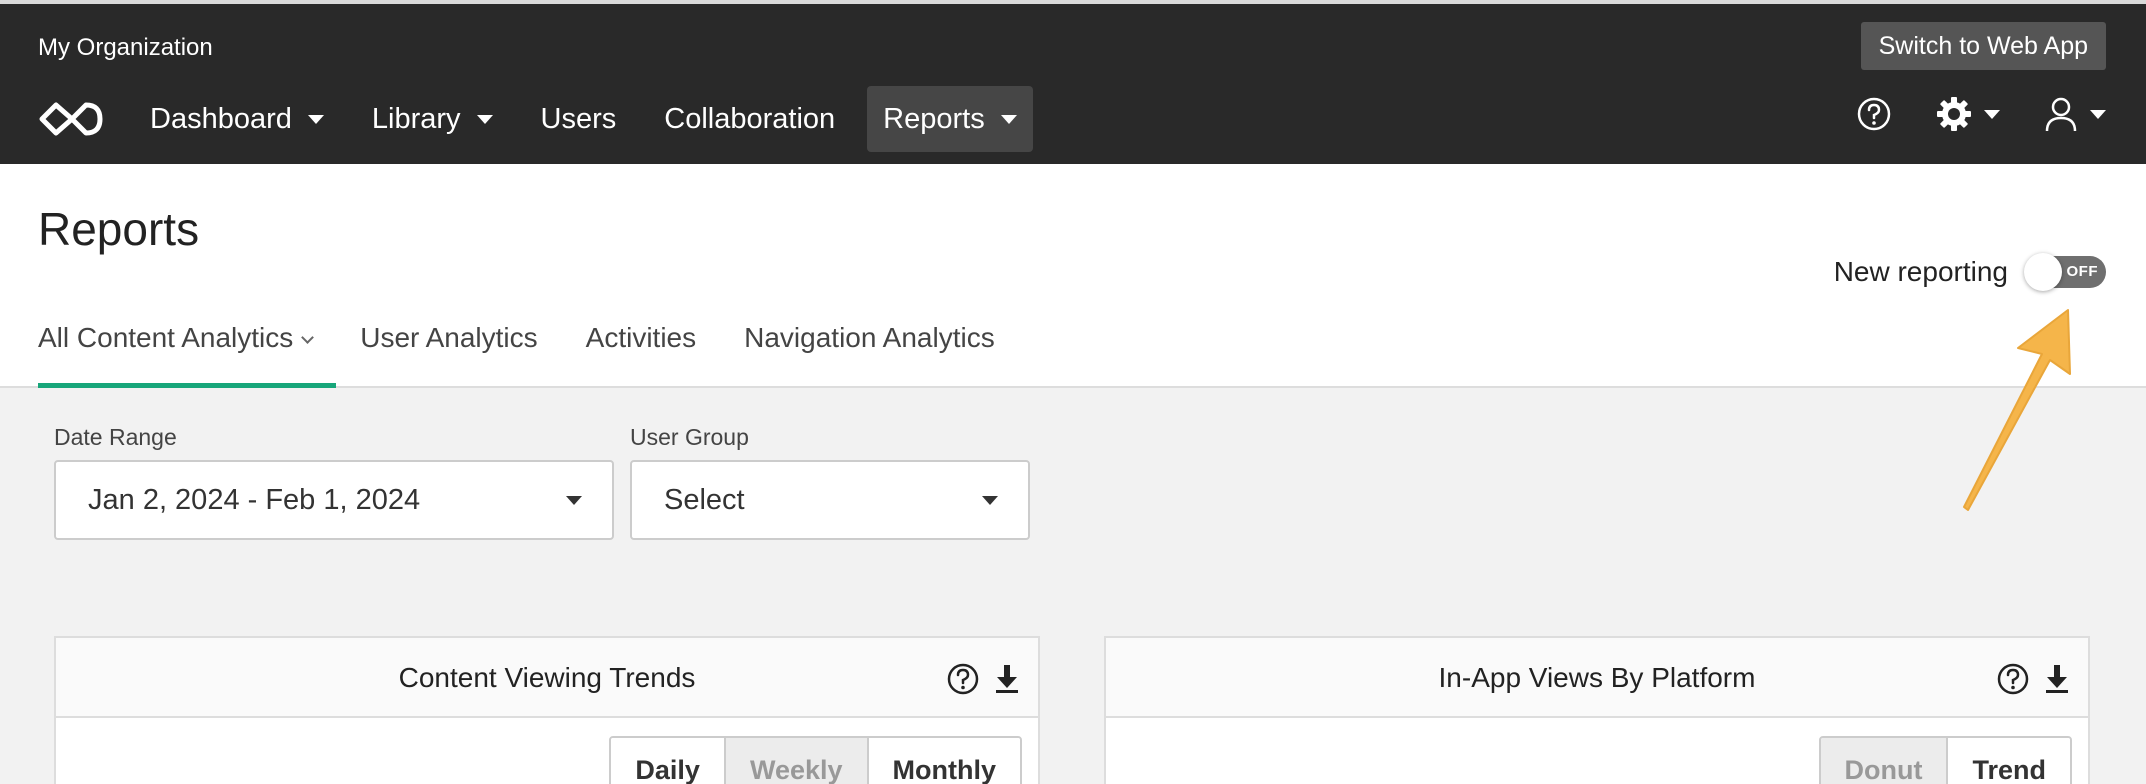 This screenshot has height=784, width=2146. I want to click on card-header: Content Viewing Trends, so click(547, 678).